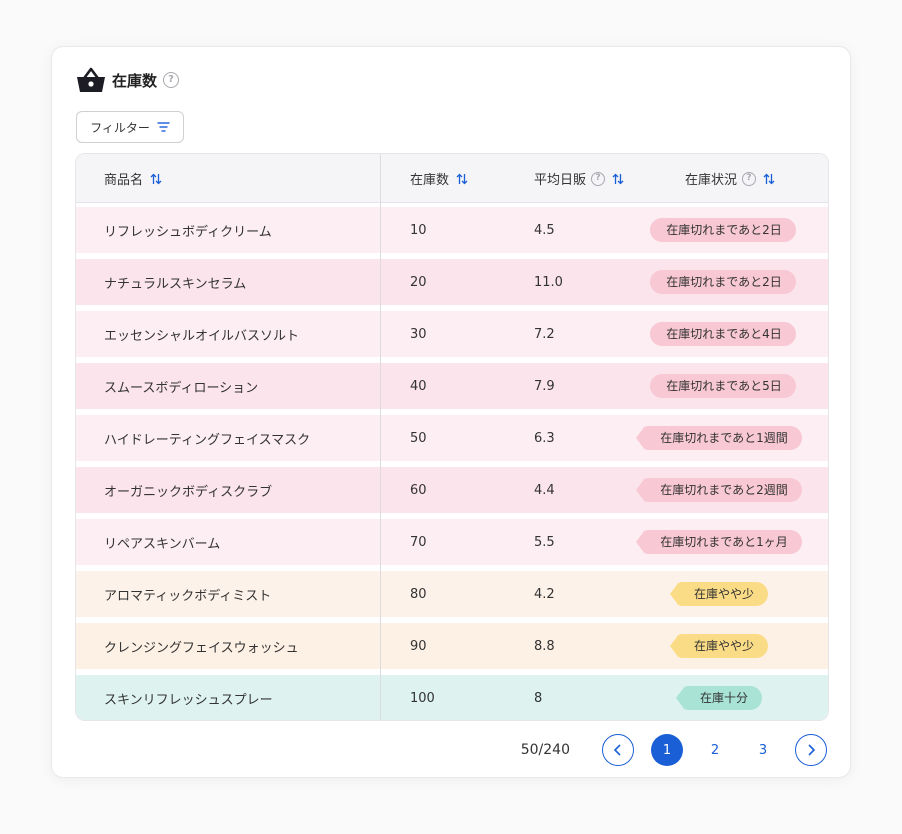  What do you see at coordinates (548, 282) in the screenshot?
I see `daily-sales: 11.0` at bounding box center [548, 282].